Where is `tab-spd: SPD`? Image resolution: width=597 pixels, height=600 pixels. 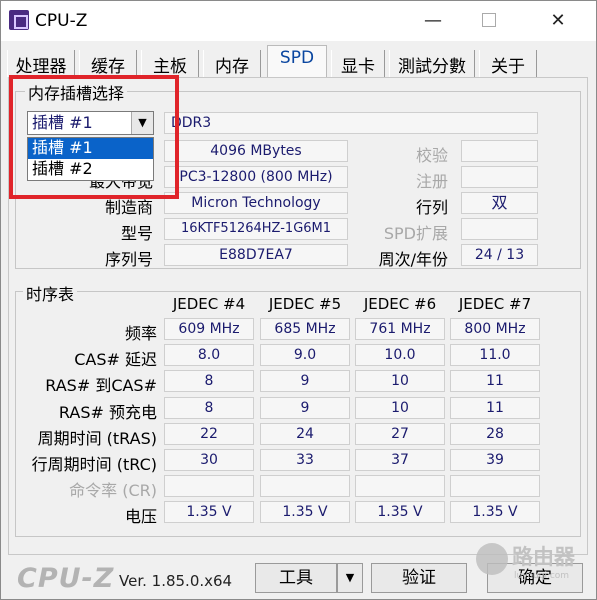
tab-spd: SPD is located at coordinates (297, 61).